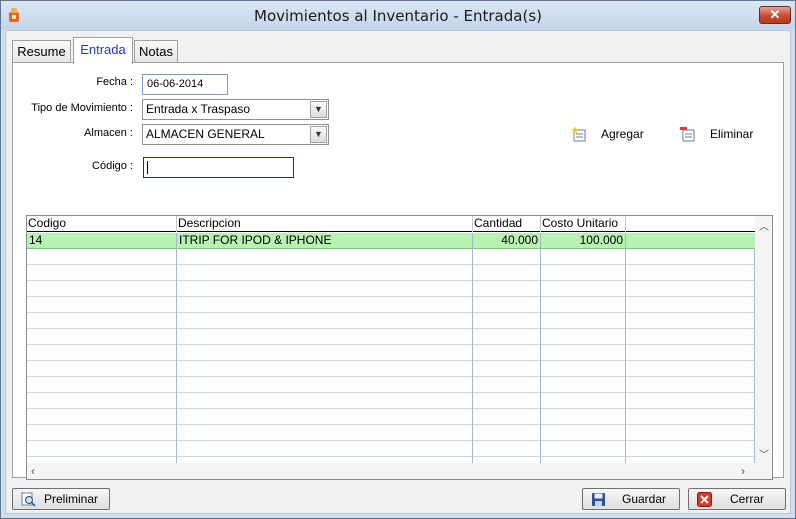 The width and height of the screenshot is (796, 519). Describe the element at coordinates (775, 15) in the screenshot. I see `close-window-button: ✕` at that location.